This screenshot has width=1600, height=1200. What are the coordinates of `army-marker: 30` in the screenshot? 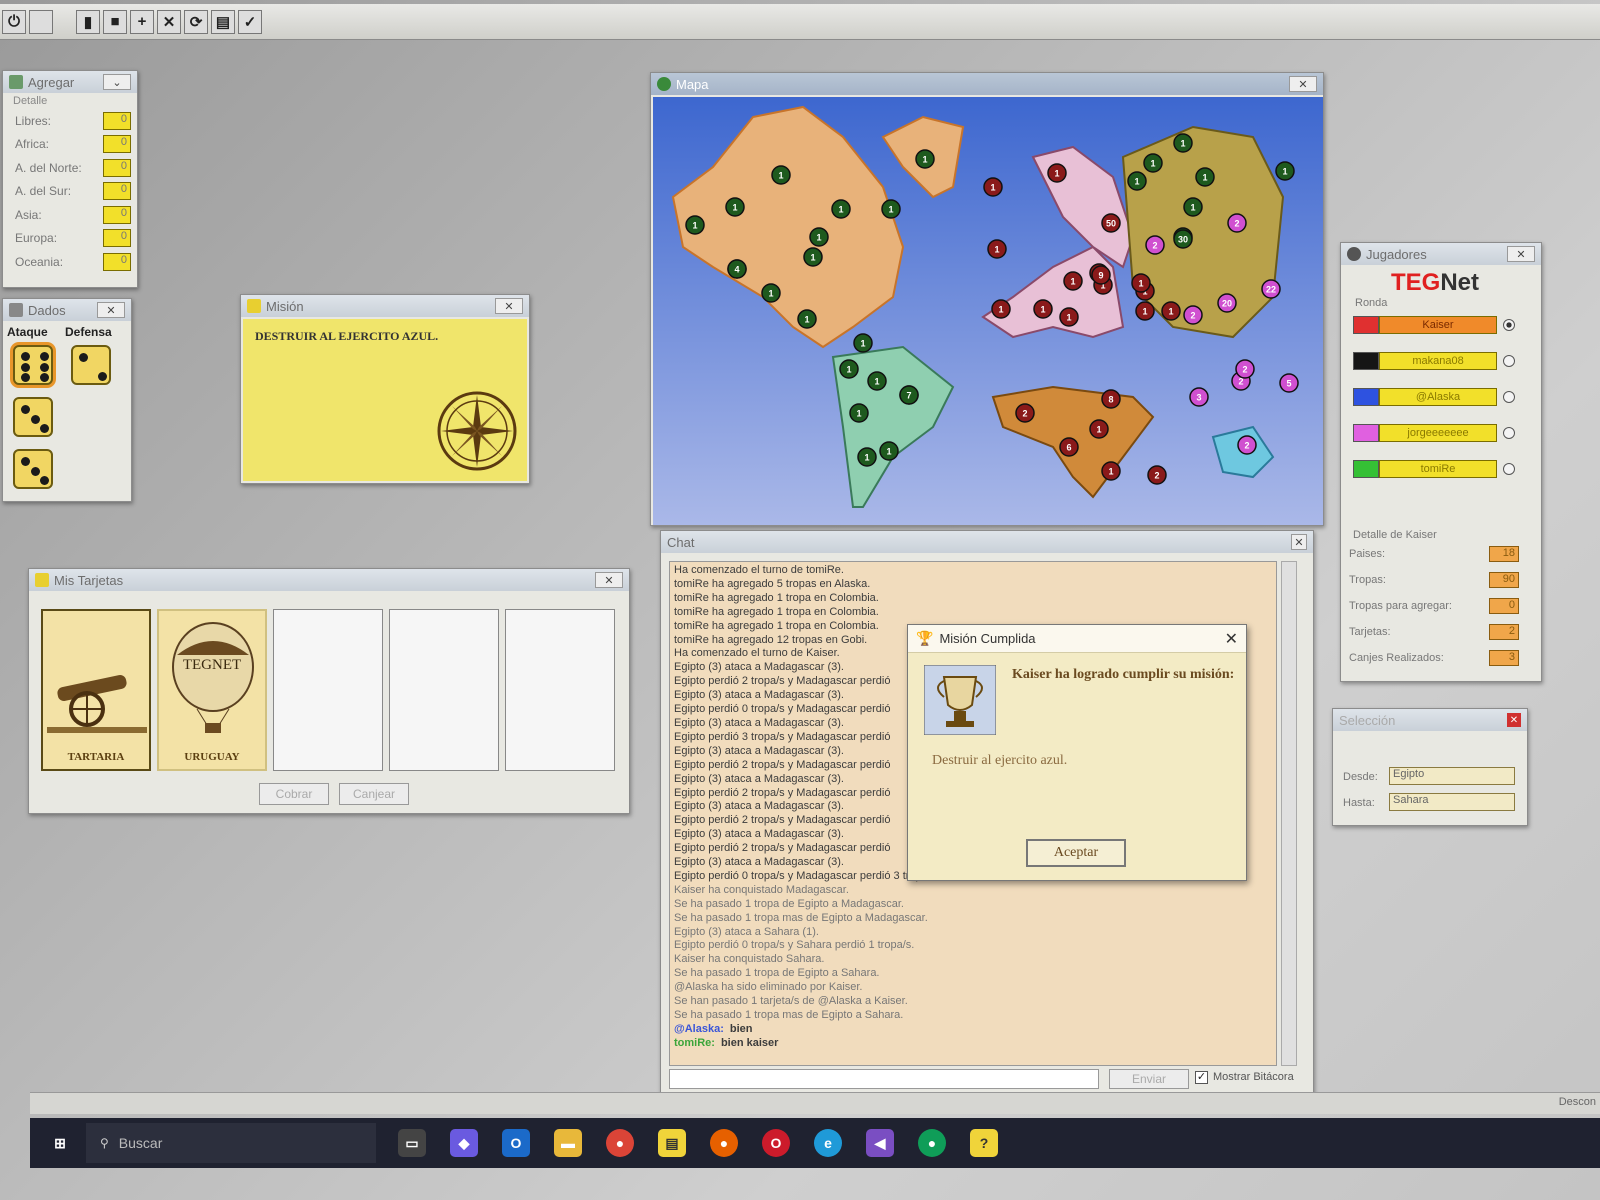 It's located at (1183, 239).